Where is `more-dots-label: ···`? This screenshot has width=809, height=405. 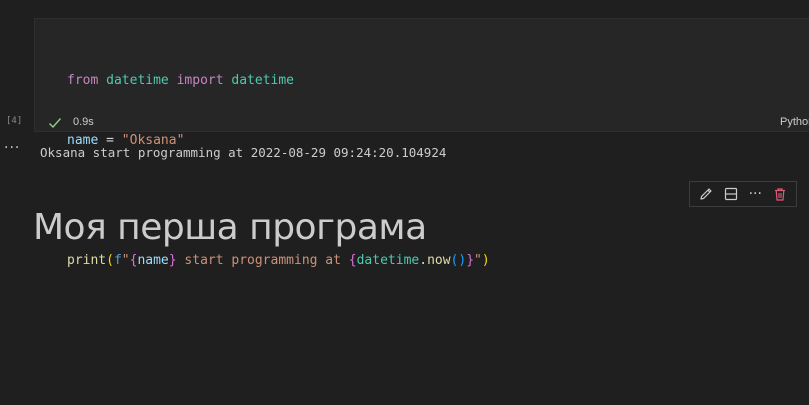 more-dots-label: ··· is located at coordinates (755, 194).